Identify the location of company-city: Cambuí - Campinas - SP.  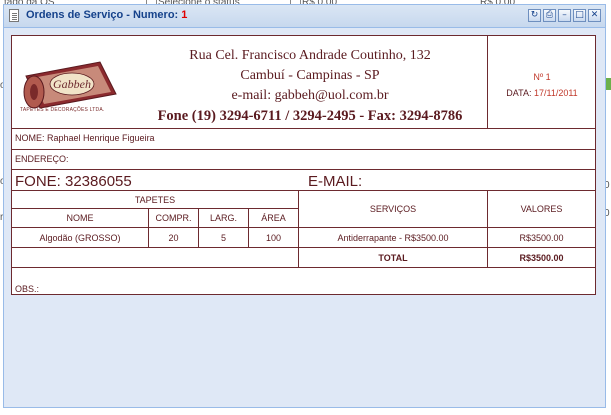
(310, 75).